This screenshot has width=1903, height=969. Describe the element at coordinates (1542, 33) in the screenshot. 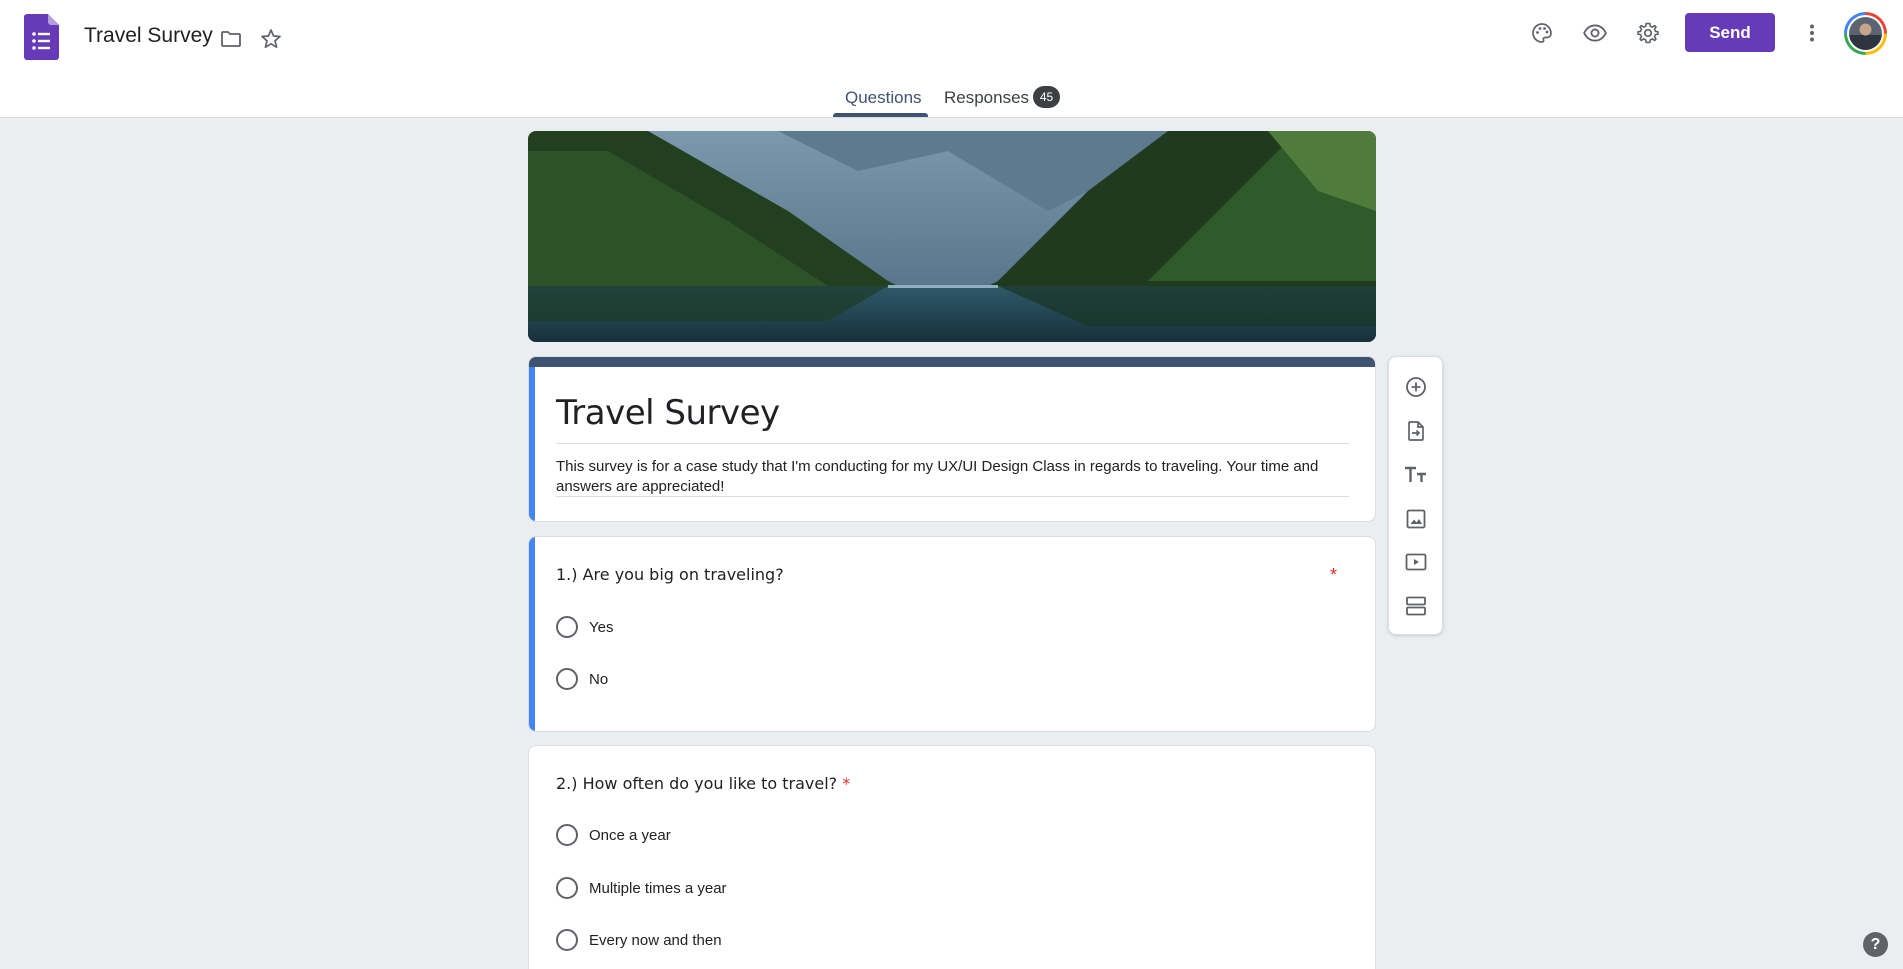

I see `palette-icon` at that location.